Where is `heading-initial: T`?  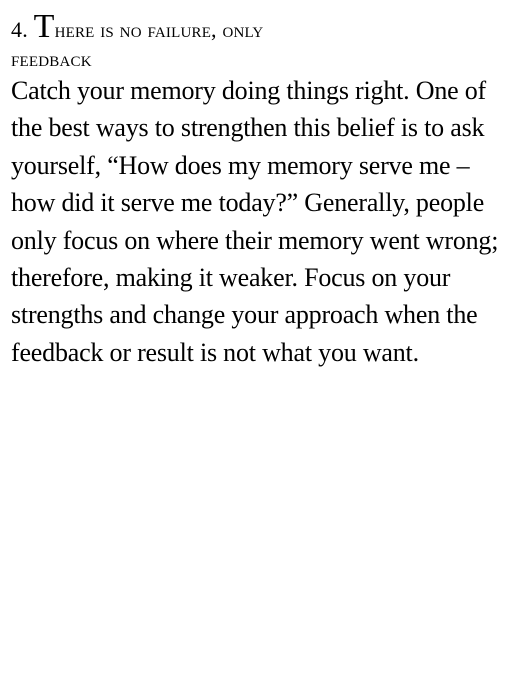 heading-initial: T is located at coordinates (44, 26).